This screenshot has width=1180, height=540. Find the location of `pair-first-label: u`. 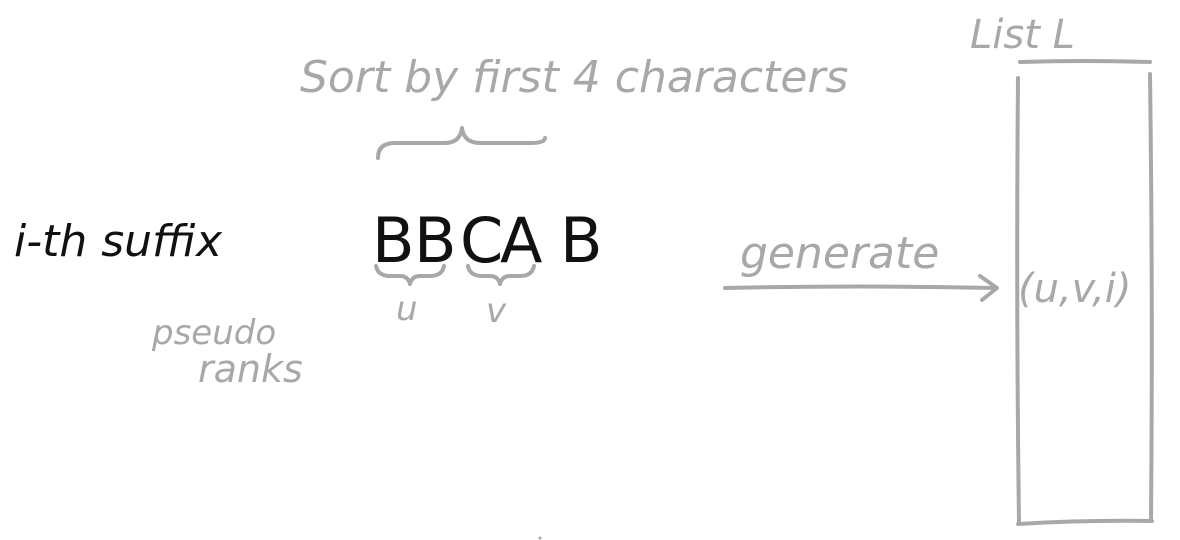

pair-first-label: u is located at coordinates (407, 309).